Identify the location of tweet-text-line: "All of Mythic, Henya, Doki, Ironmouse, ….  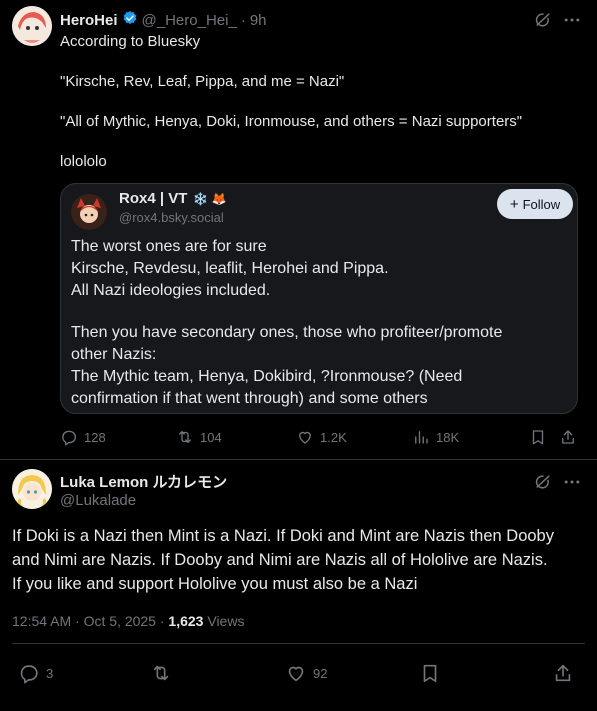
(291, 121).